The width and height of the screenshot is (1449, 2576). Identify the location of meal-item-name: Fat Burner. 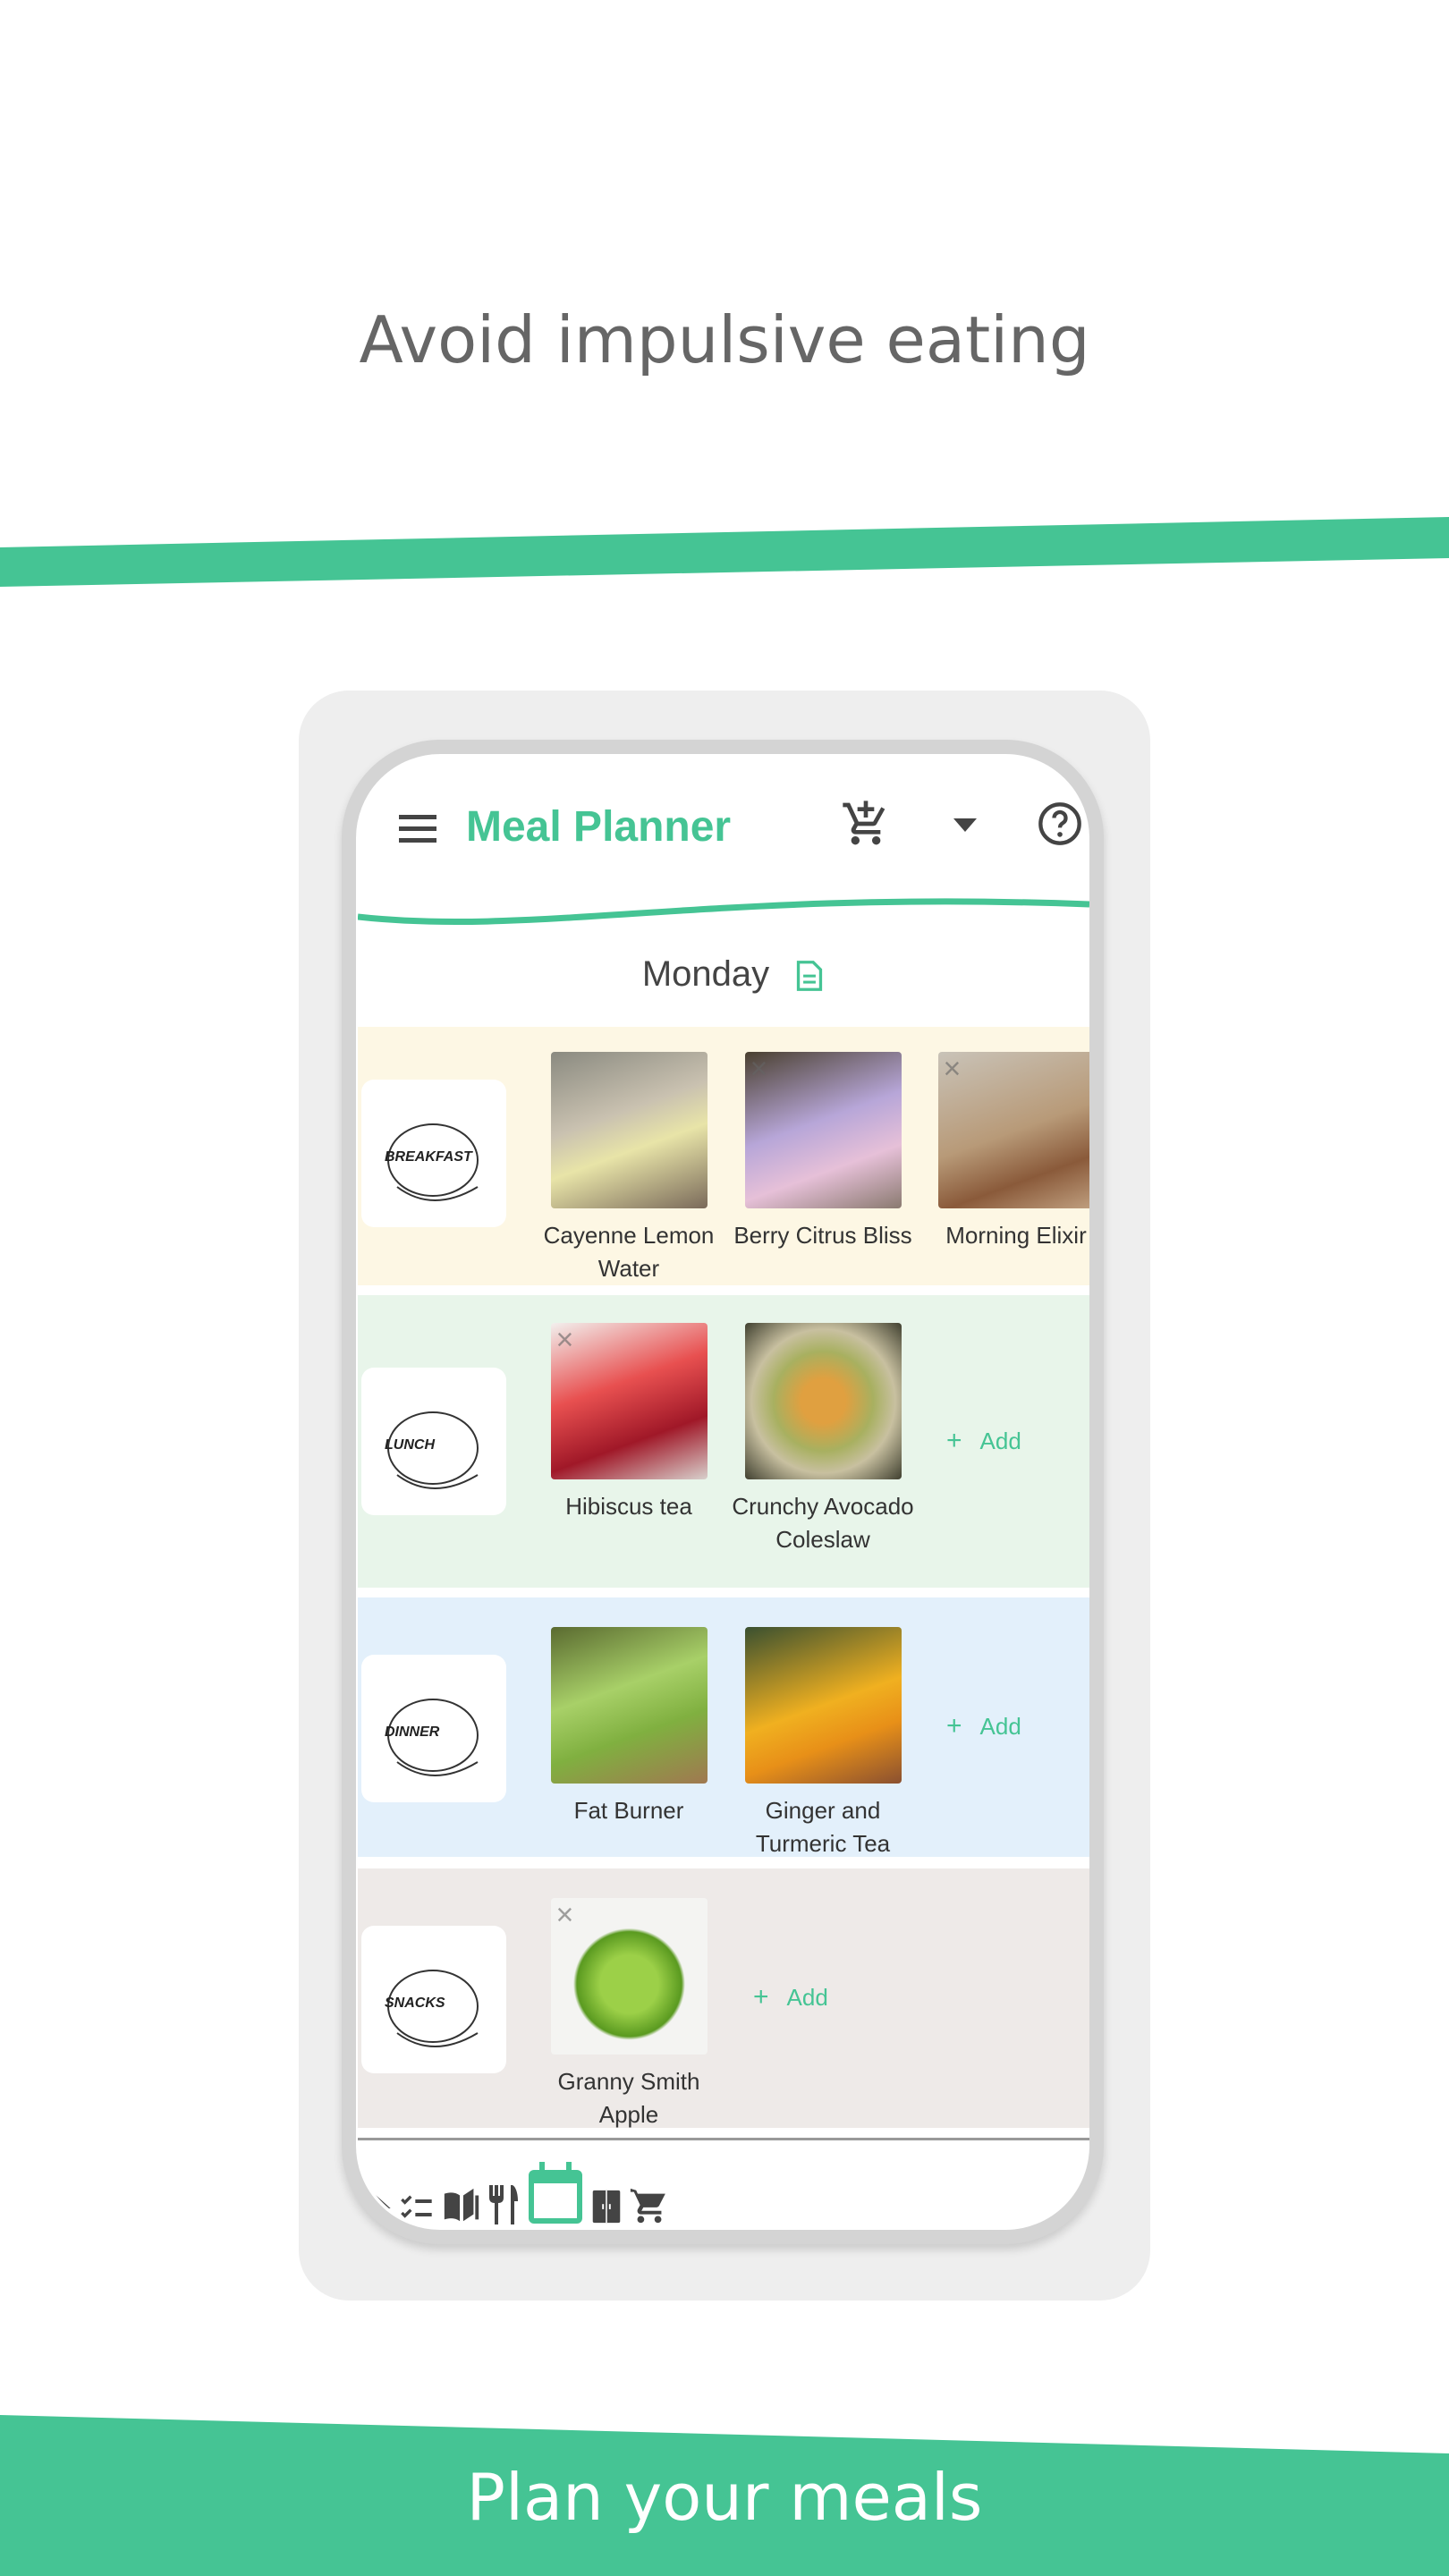
(628, 1810).